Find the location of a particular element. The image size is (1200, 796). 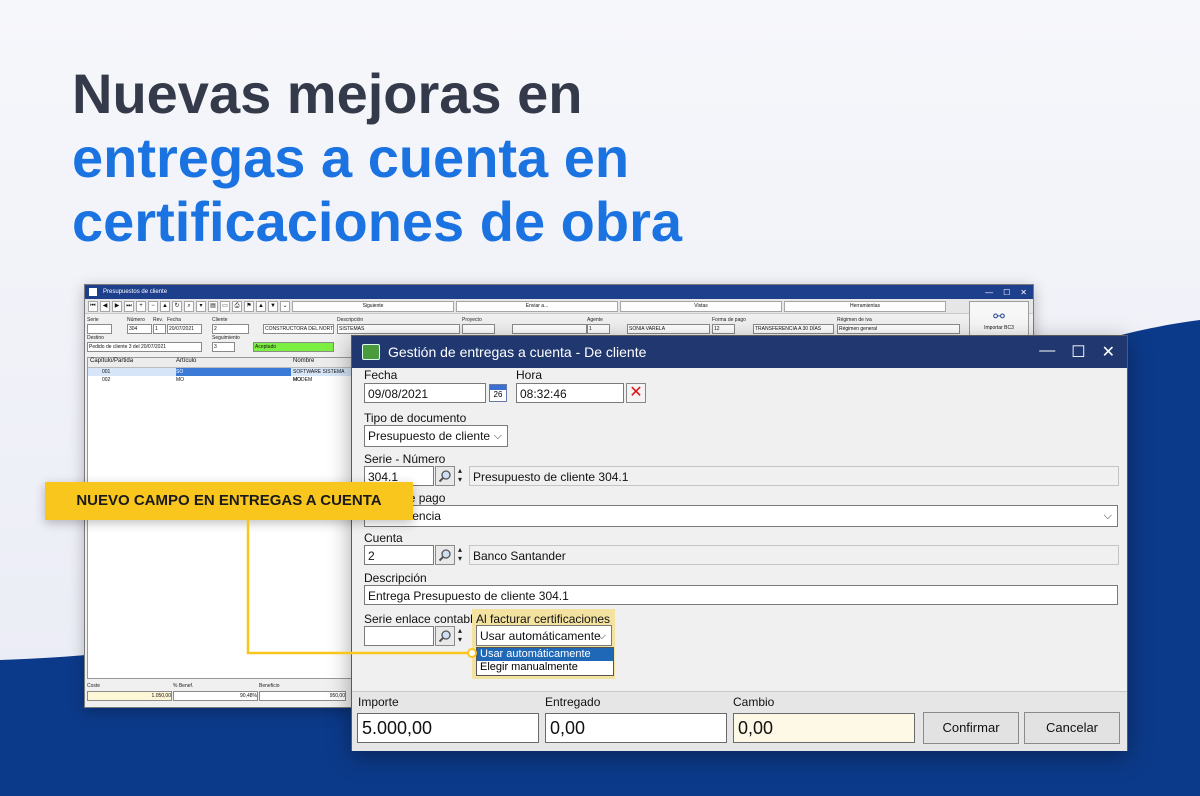

prev-record-icon: ◀ is located at coordinates (105, 306).